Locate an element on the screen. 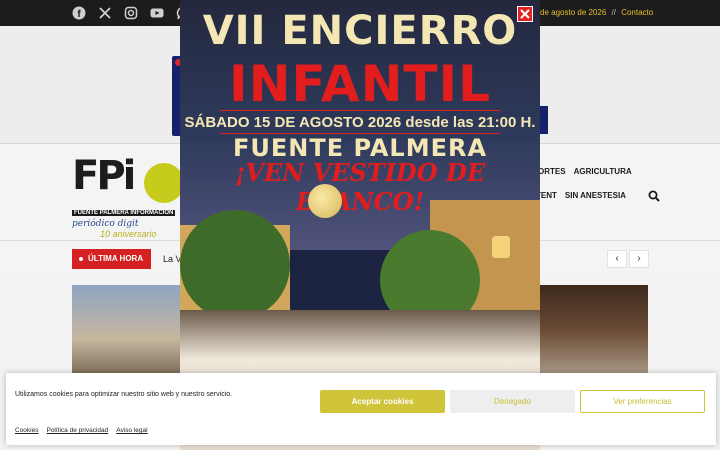  main-nav-row1: ORTES AGRICULTURA is located at coordinates (585, 171).